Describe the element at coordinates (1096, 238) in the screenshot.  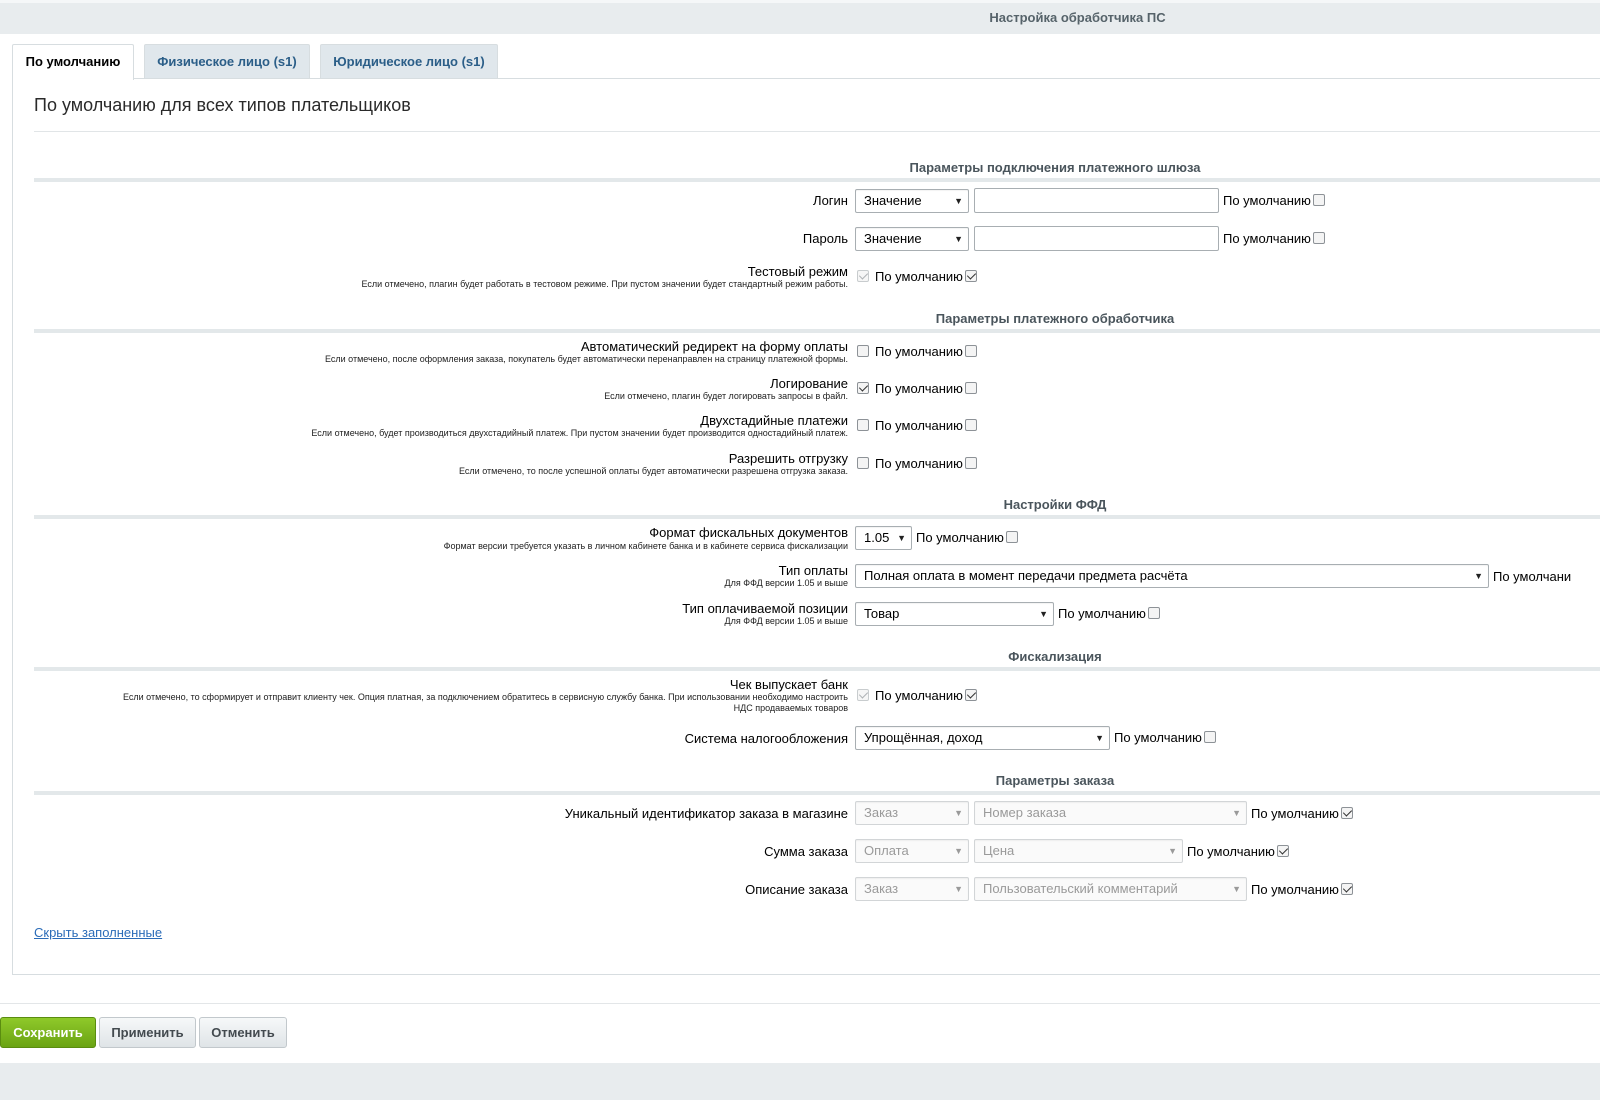
I see `password-input` at that location.